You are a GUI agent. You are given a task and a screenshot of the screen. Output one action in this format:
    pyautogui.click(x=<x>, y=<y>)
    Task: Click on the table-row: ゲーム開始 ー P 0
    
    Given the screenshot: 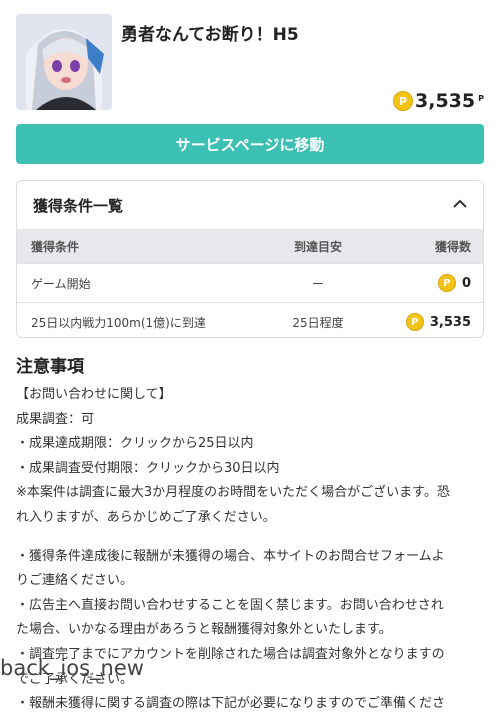 What is the action you would take?
    pyautogui.click(x=250, y=283)
    